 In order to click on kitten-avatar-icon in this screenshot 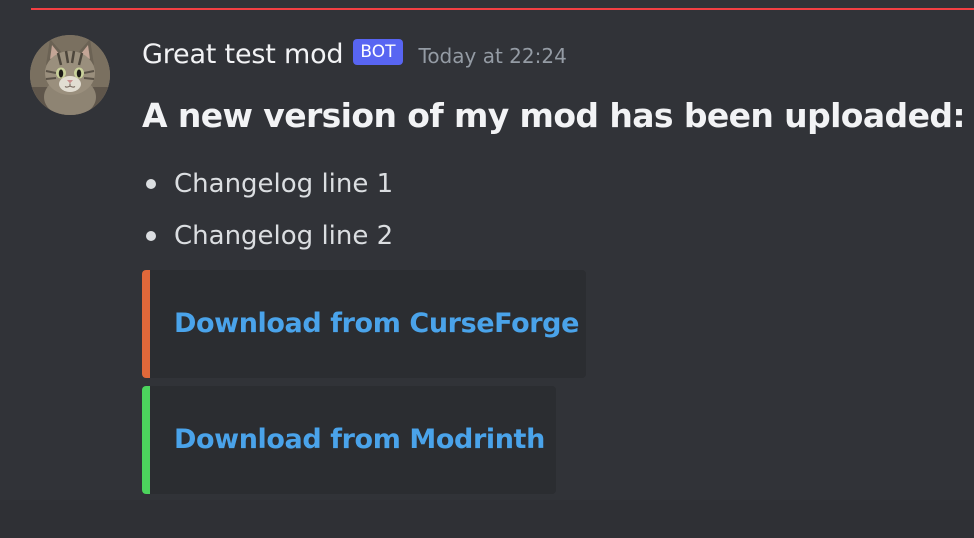, I will do `click(70, 75)`.